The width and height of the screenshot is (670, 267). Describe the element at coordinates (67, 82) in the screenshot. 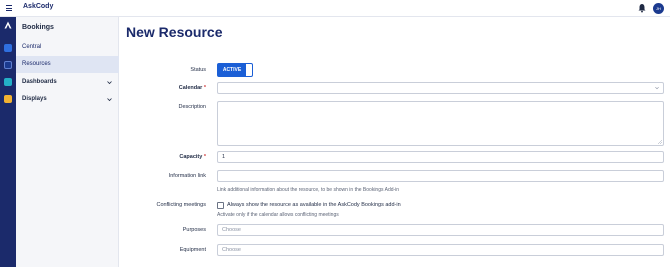

I see `sidebar-item-dashboards: Dashboards` at that location.